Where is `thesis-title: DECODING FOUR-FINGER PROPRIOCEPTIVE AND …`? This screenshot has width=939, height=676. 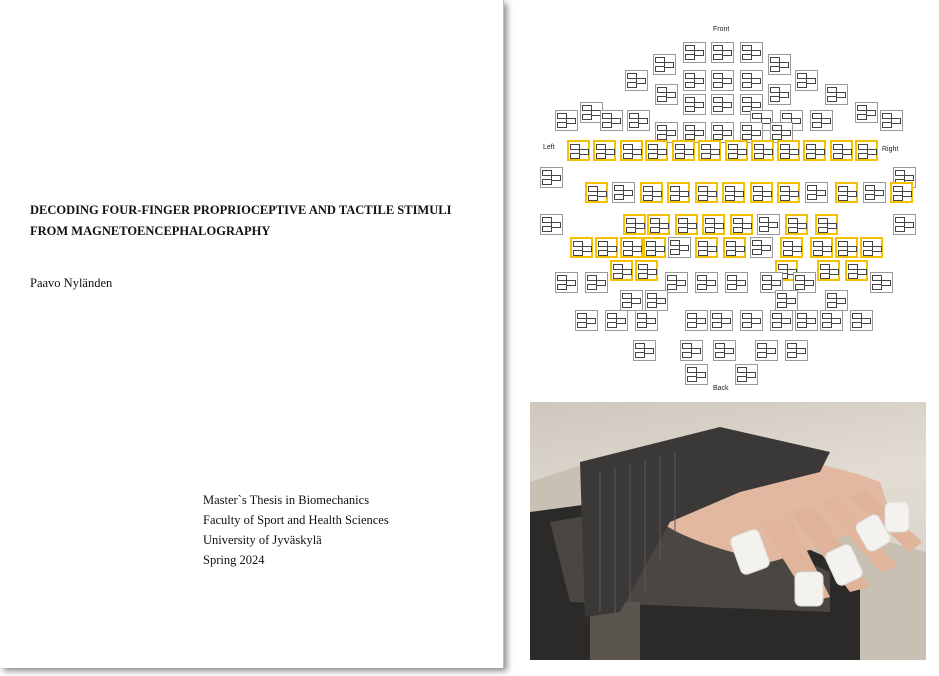
thesis-title: DECODING FOUR-FINGER PROPRIOCEPTIVE AND … is located at coordinates (241, 220).